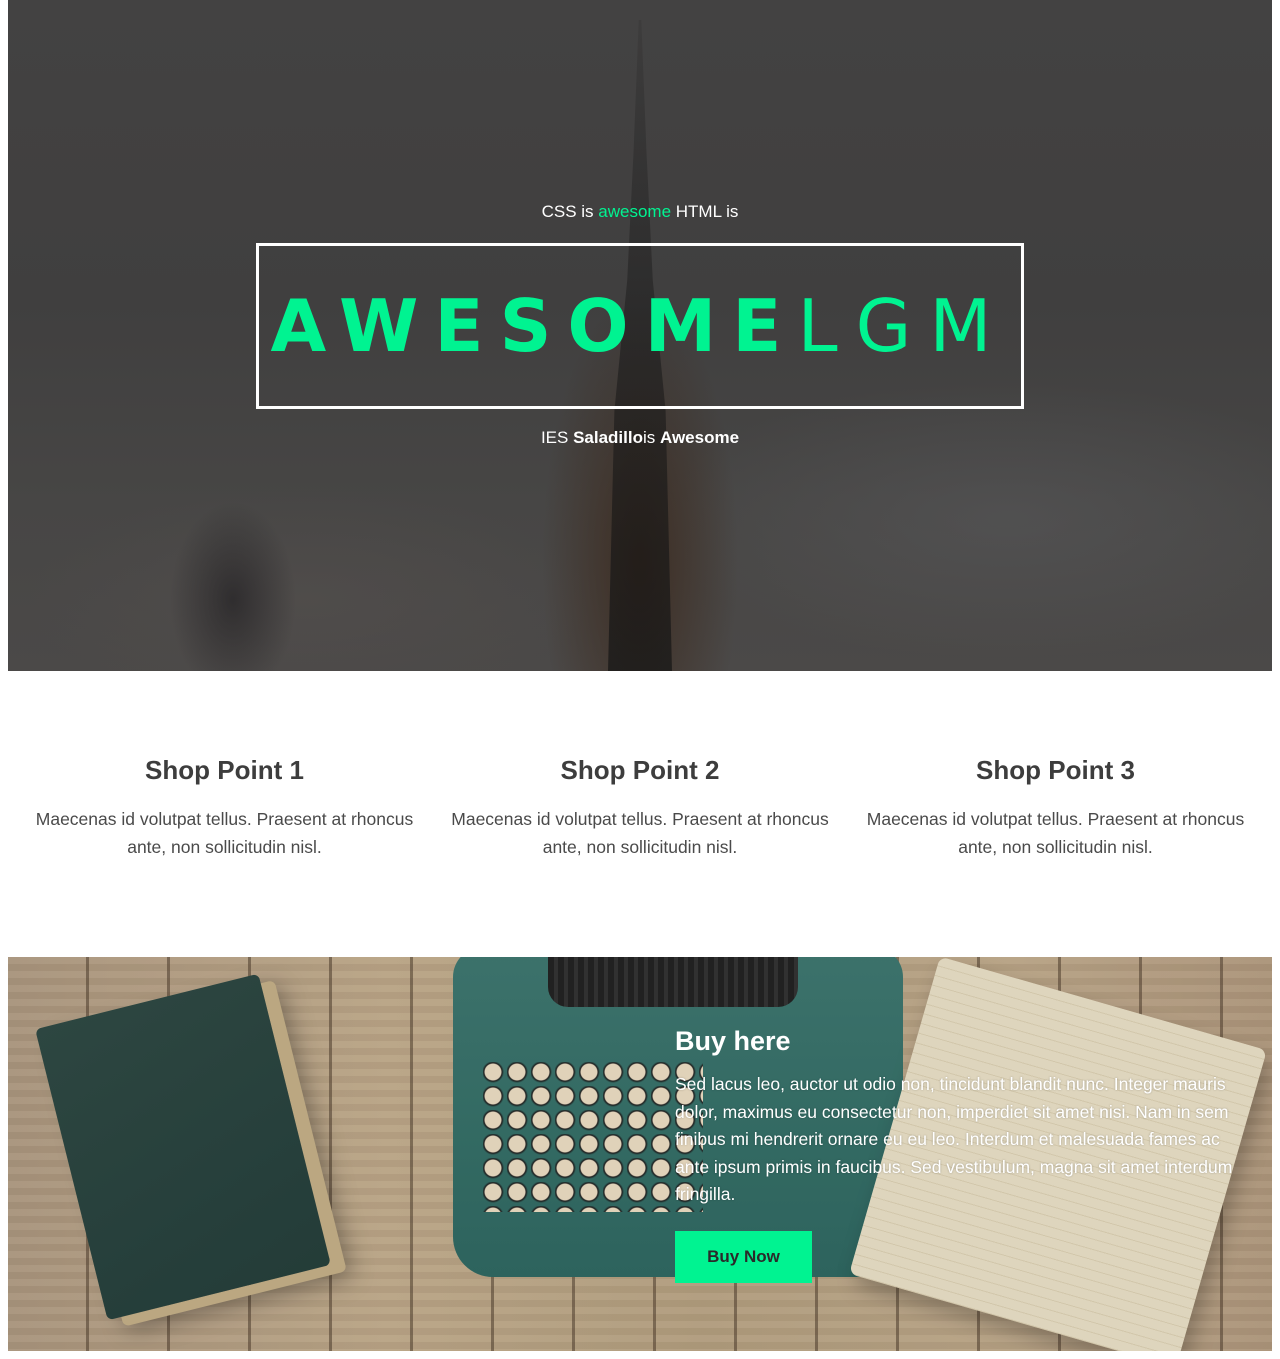 This screenshot has height=1359, width=1280. What do you see at coordinates (705, 211) in the screenshot?
I see `hero-tagline-suffix: HTML is` at bounding box center [705, 211].